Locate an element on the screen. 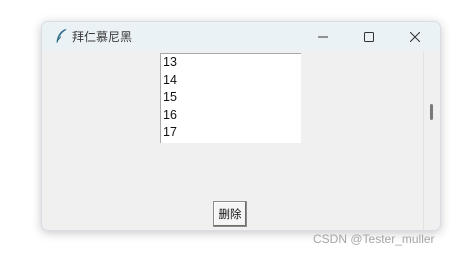  scrollbar-thumb is located at coordinates (431, 112).